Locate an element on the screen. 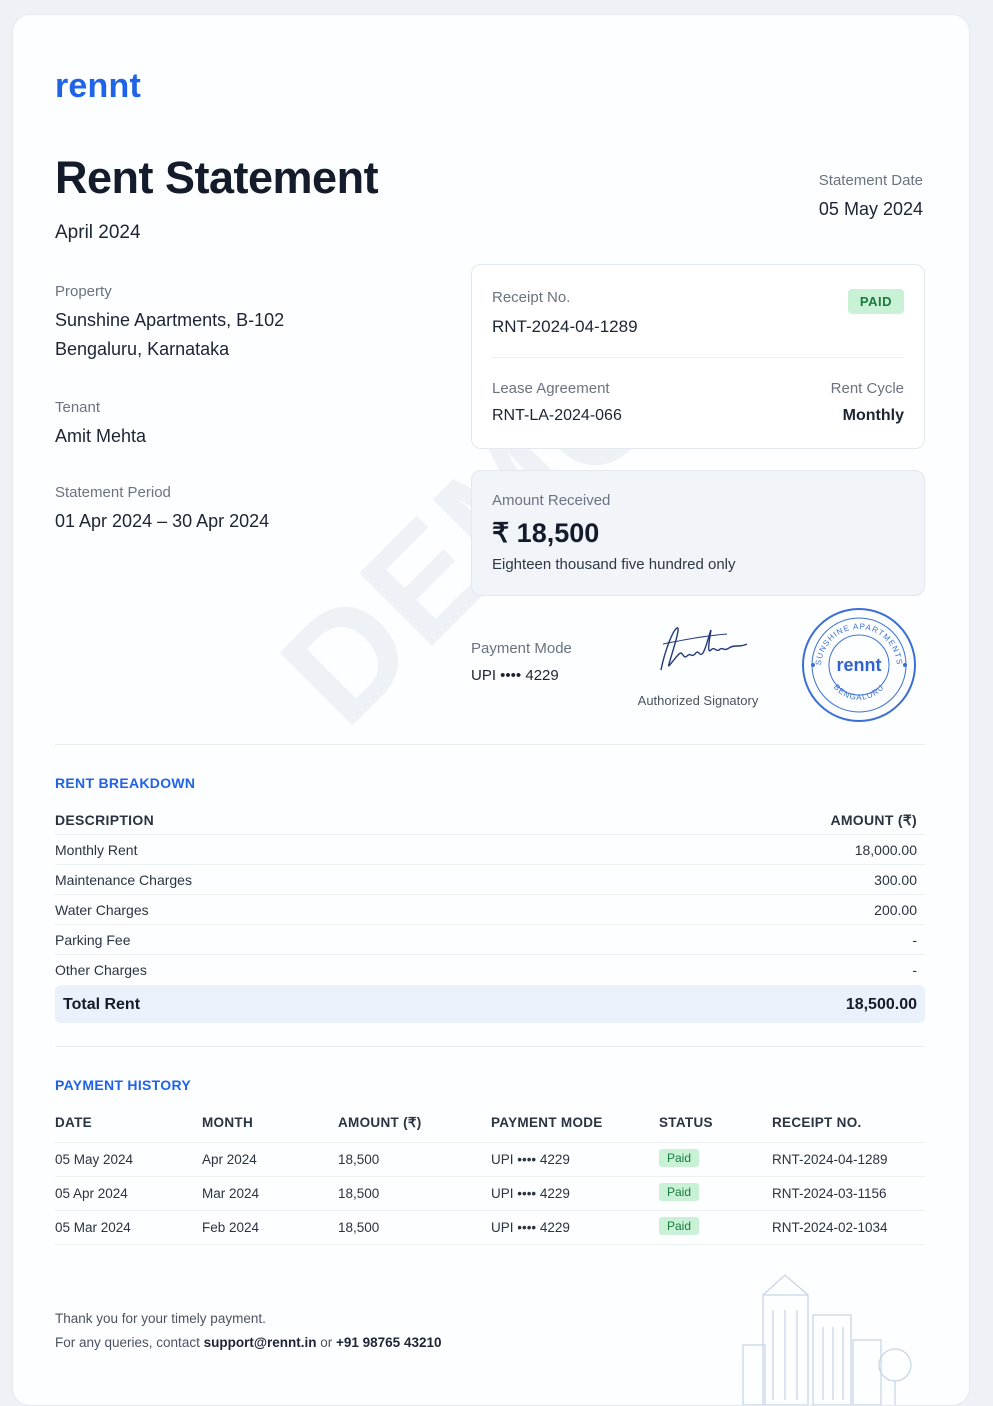 This screenshot has width=993, height=1406. stamp-center-text: rennt is located at coordinates (859, 665).